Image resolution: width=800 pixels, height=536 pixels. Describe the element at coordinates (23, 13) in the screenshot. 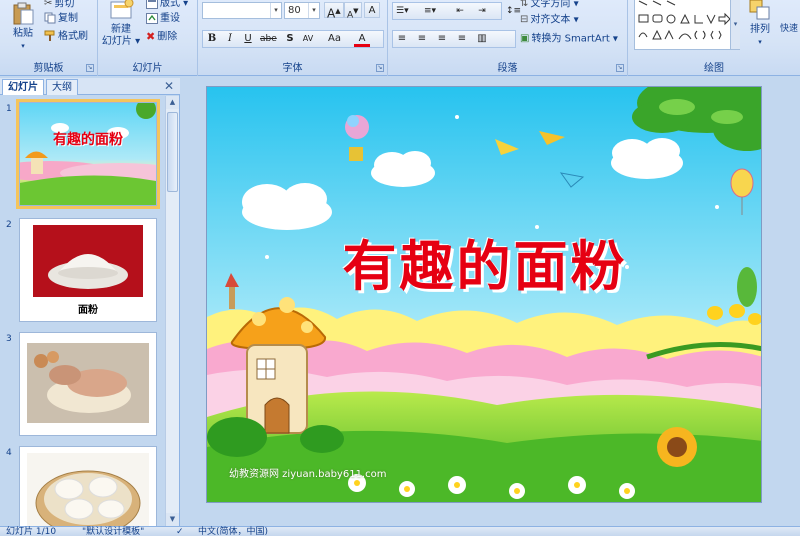

I see `paste-icon` at that location.